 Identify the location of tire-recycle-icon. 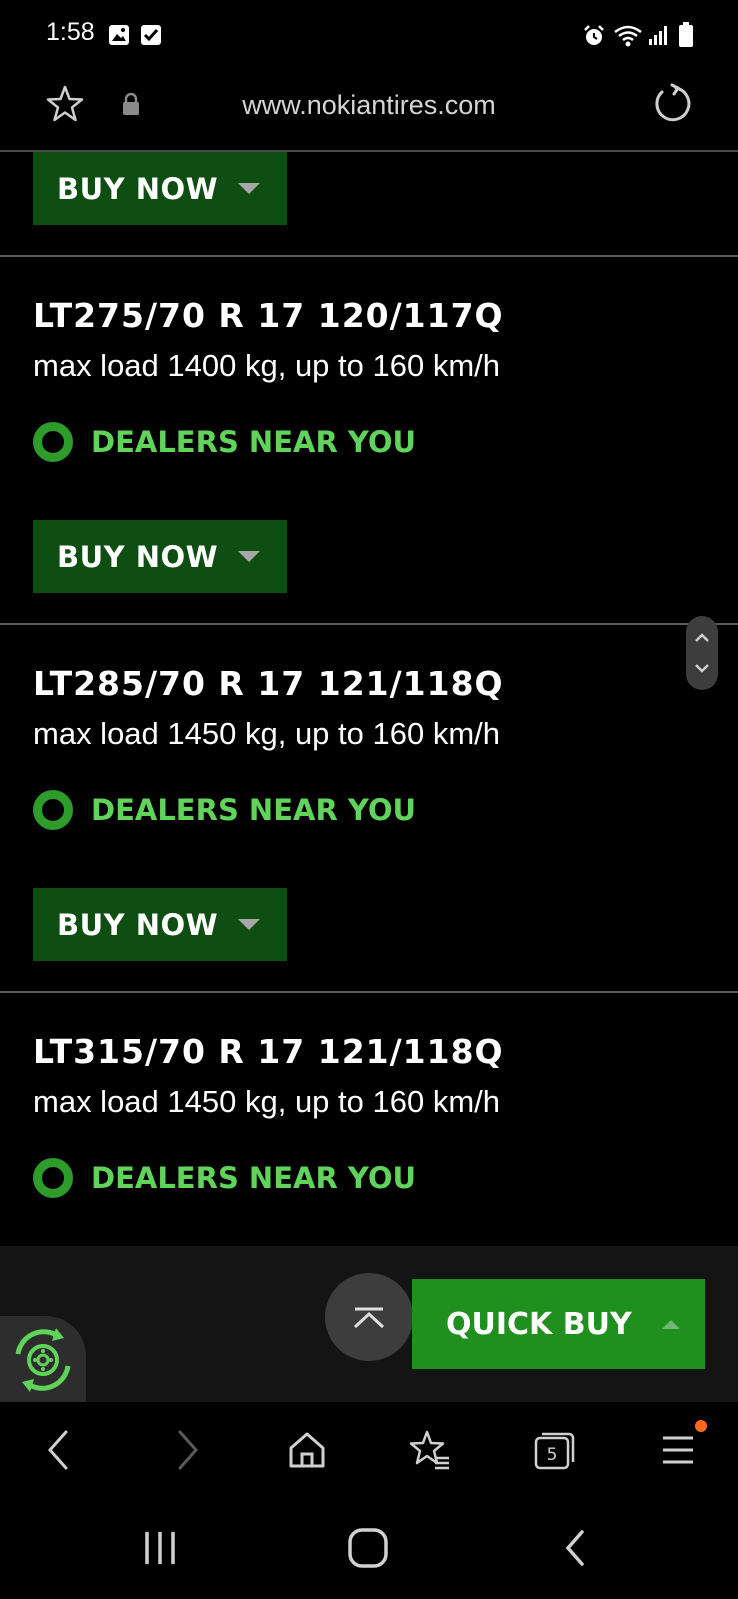
(43, 1360).